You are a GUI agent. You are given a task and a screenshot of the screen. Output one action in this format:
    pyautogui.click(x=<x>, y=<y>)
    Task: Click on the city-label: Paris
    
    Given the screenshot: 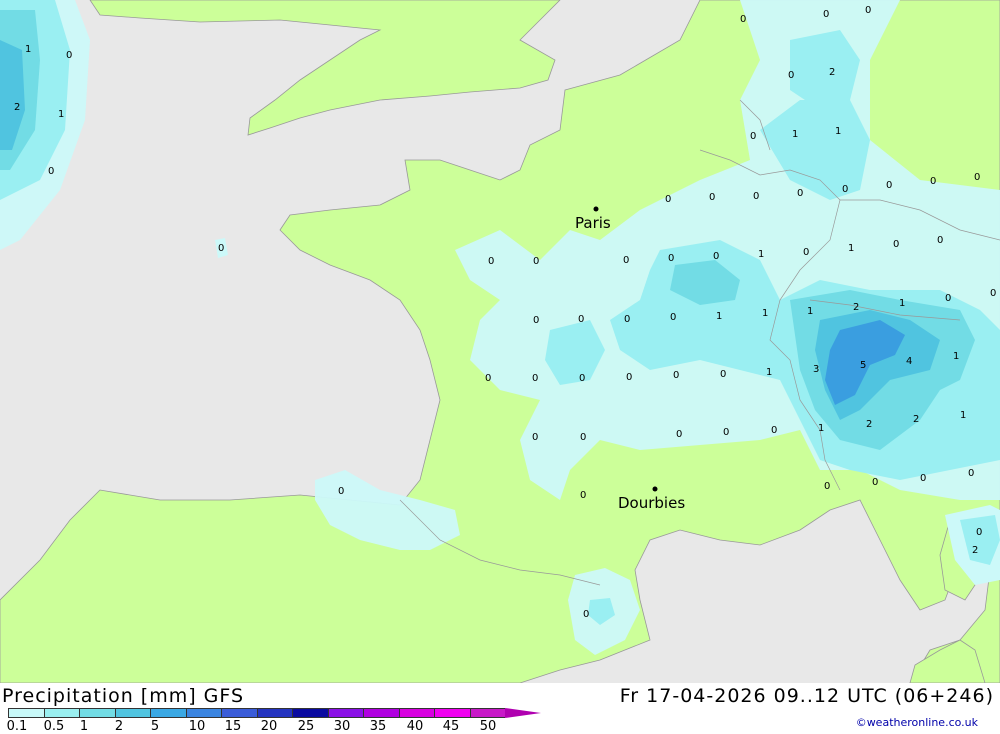 What is the action you would take?
    pyautogui.click(x=593, y=223)
    